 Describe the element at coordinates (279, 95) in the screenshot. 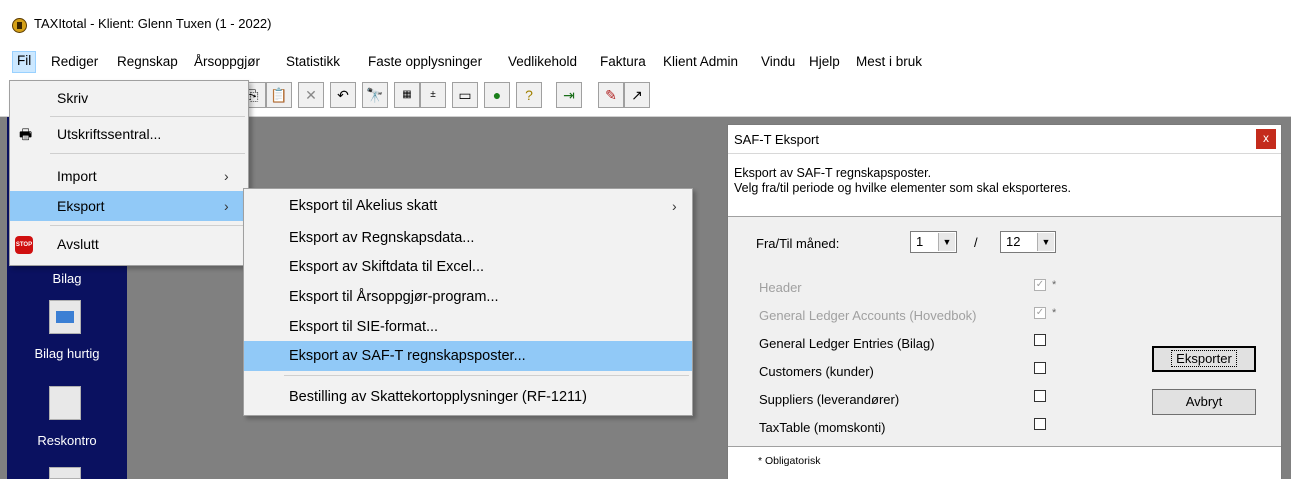

I see `paste-icon: 📋` at that location.